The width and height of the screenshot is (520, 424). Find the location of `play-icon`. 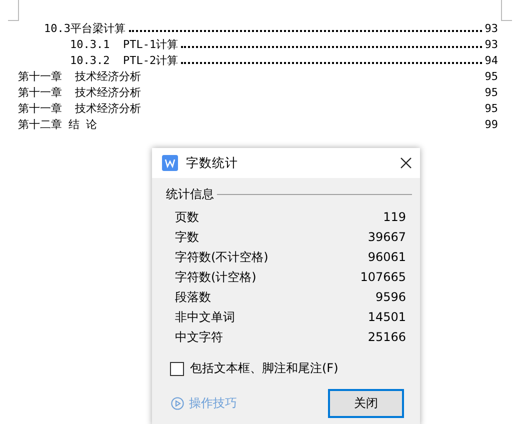

play-icon is located at coordinates (177, 403).